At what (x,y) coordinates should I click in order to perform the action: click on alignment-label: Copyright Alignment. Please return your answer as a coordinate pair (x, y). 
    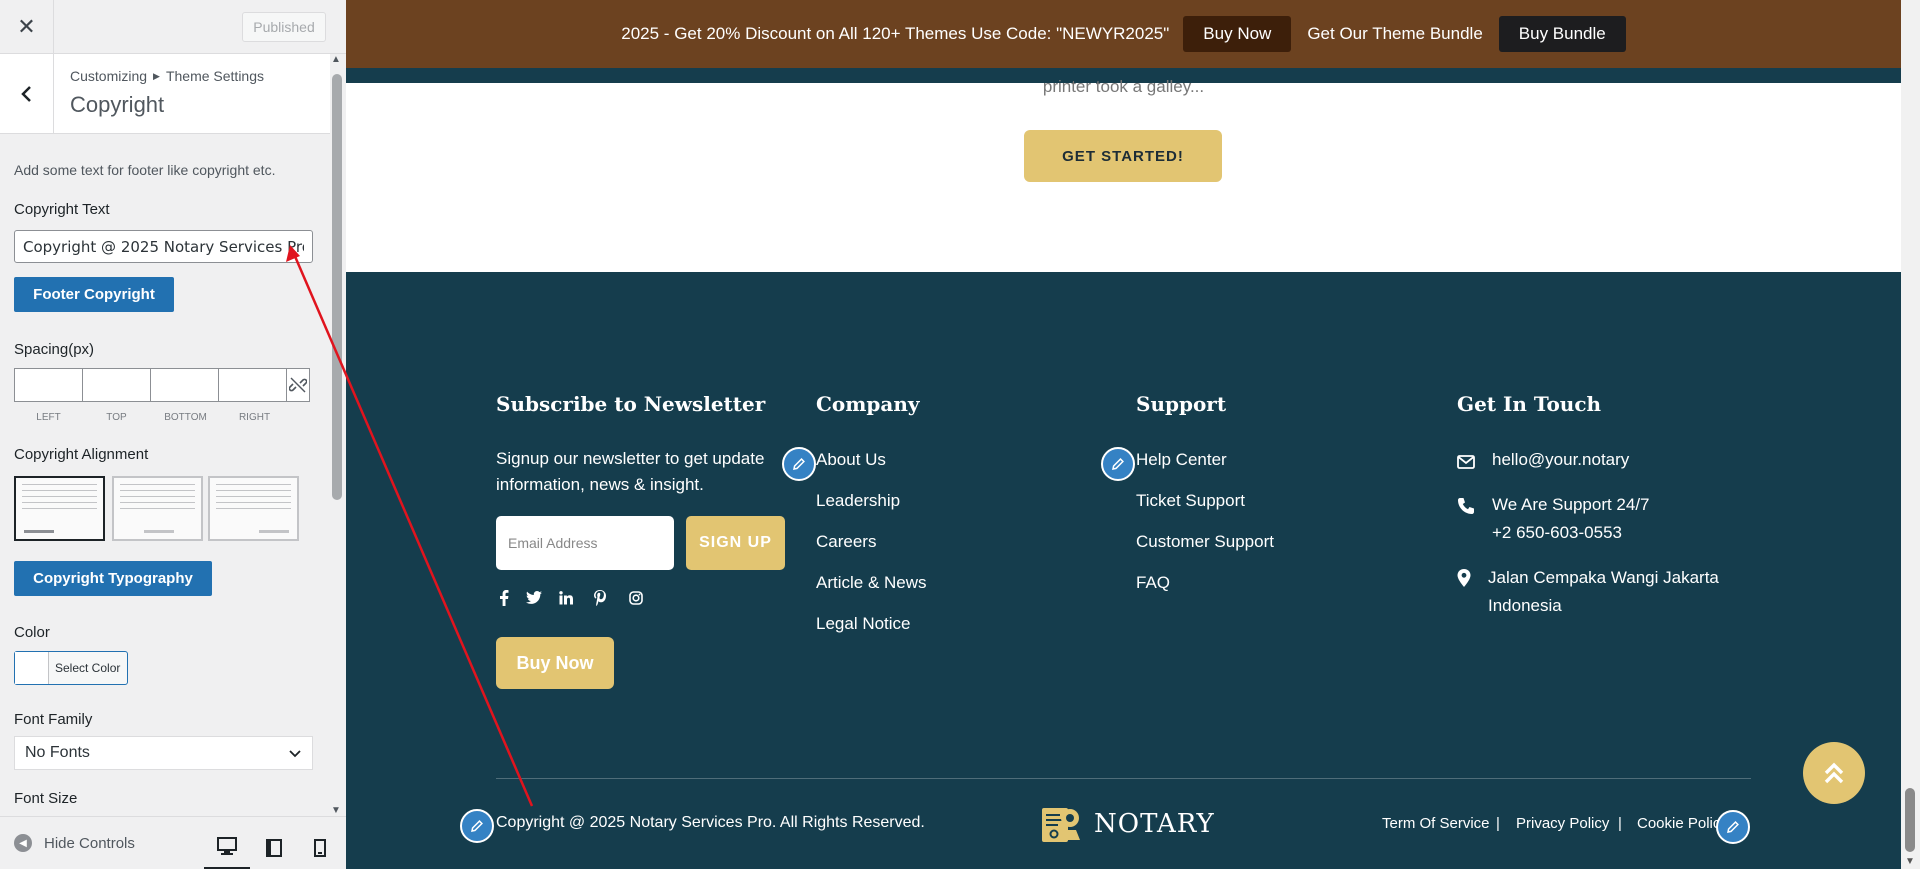
    Looking at the image, I should click on (81, 454).